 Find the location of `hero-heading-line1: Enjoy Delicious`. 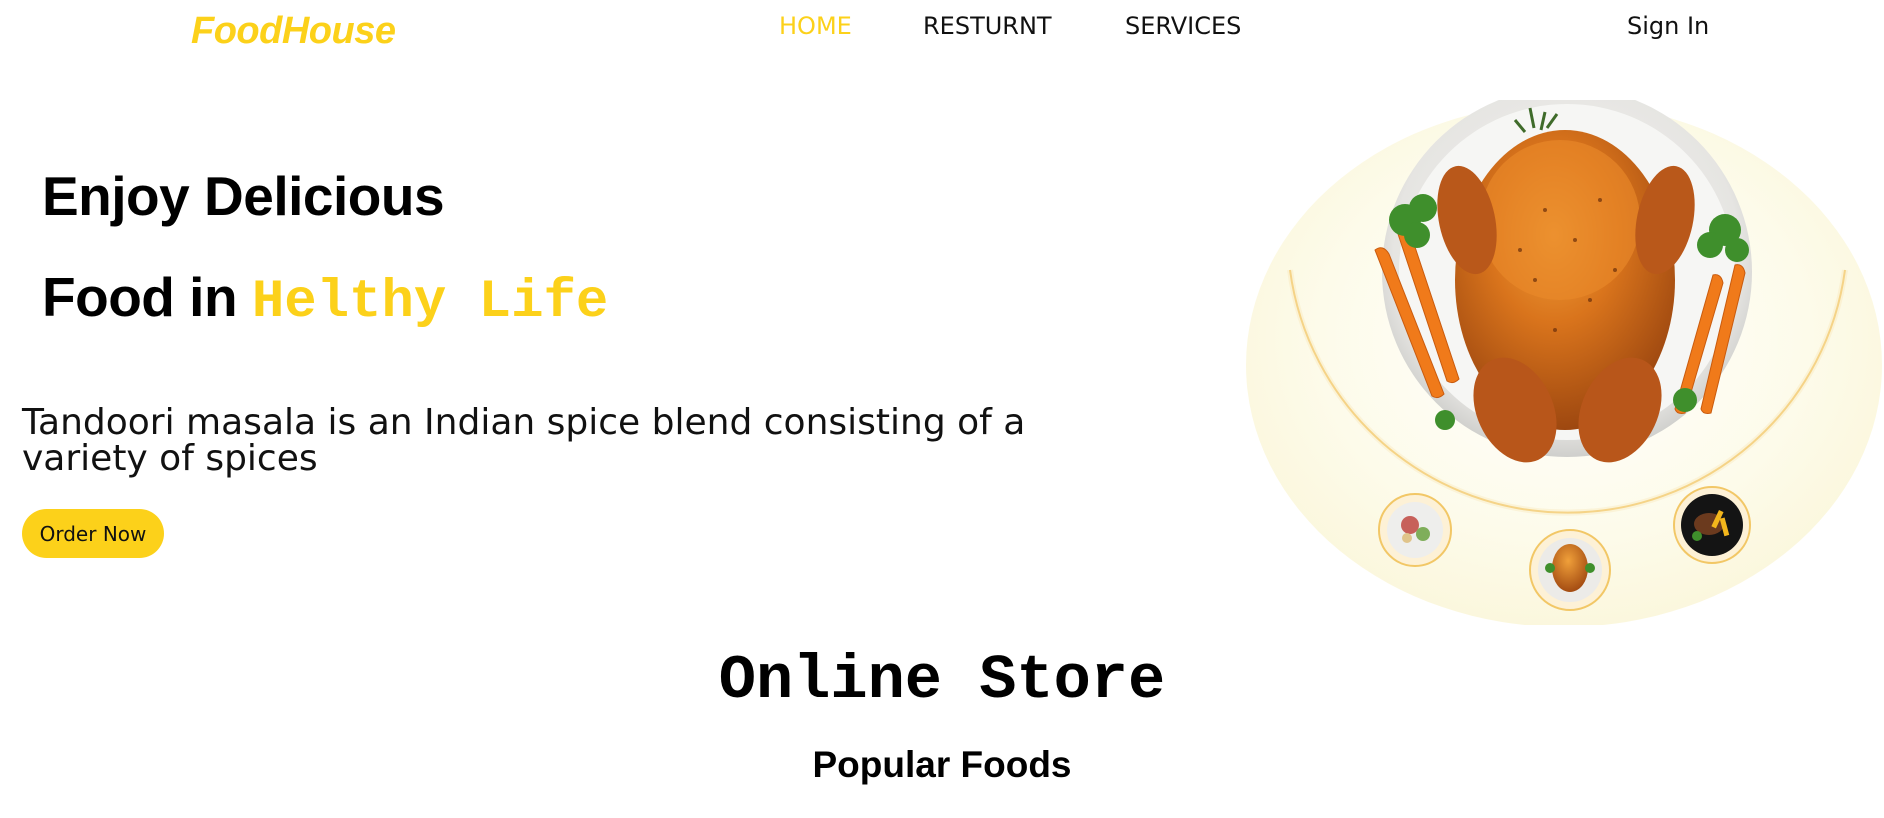

hero-heading-line1: Enjoy Delicious is located at coordinates (243, 196).